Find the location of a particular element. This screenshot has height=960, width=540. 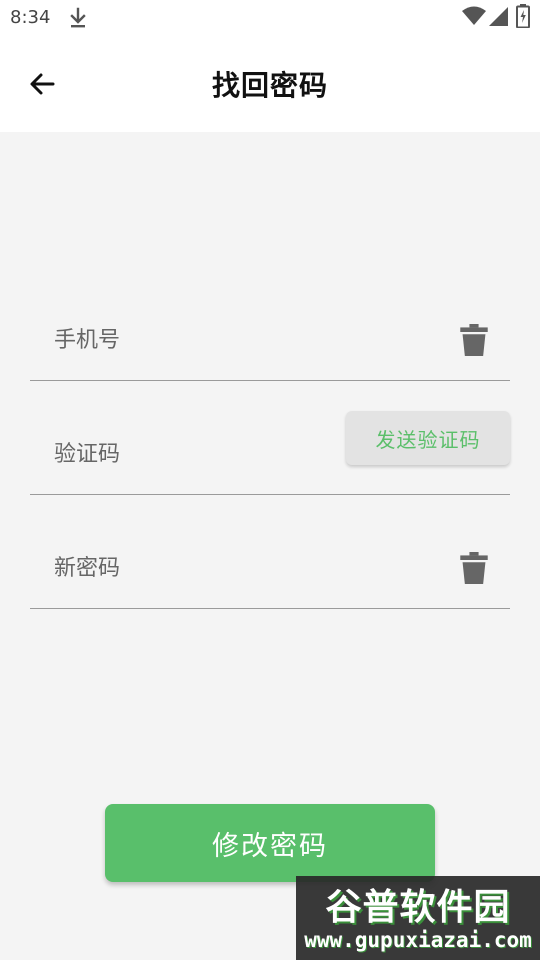

download-icon is located at coordinates (78, 17).